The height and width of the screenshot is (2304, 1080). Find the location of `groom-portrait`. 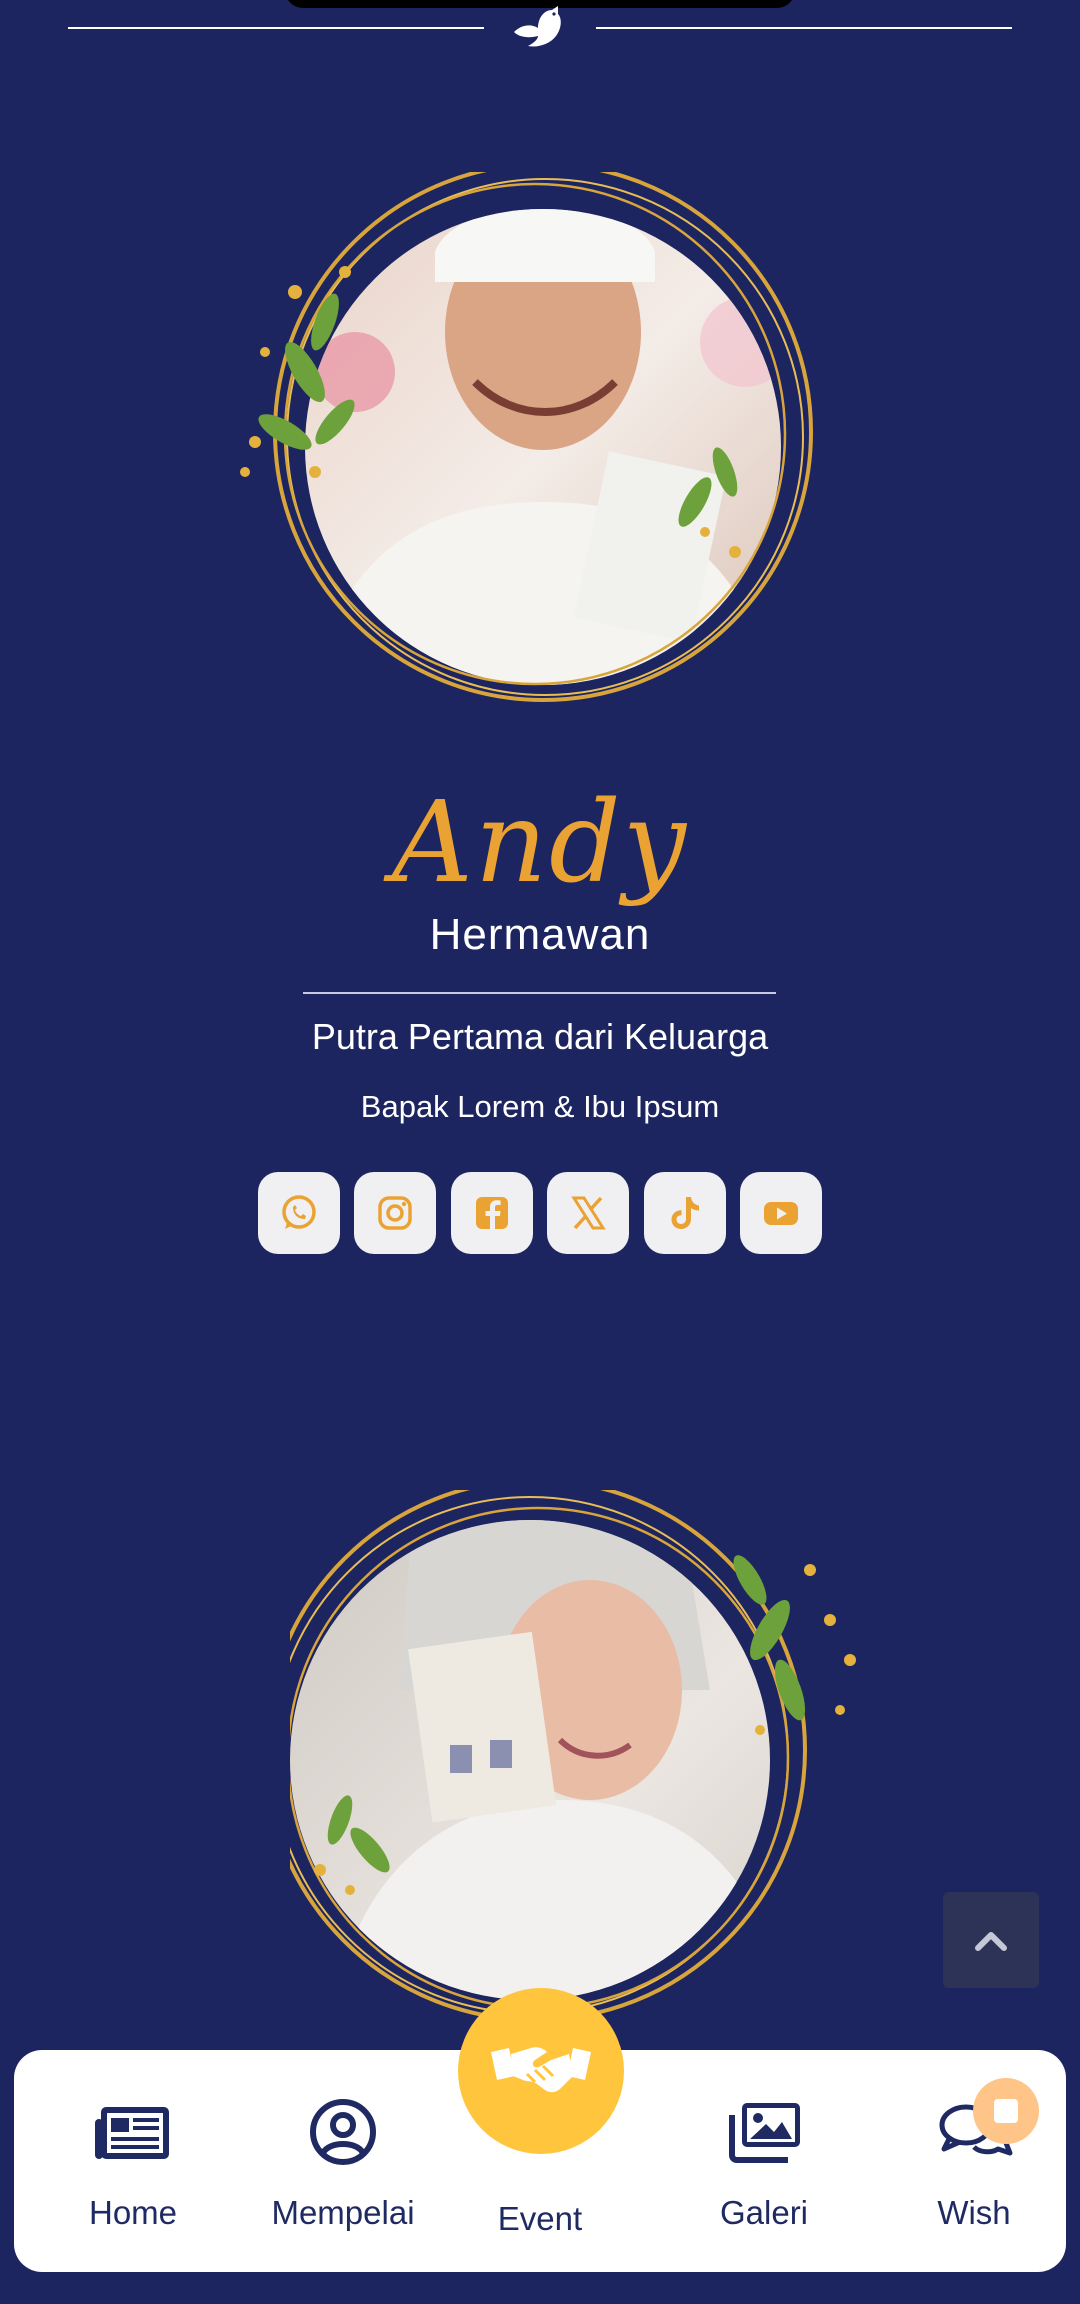

groom-portrait is located at coordinates (526, 437).